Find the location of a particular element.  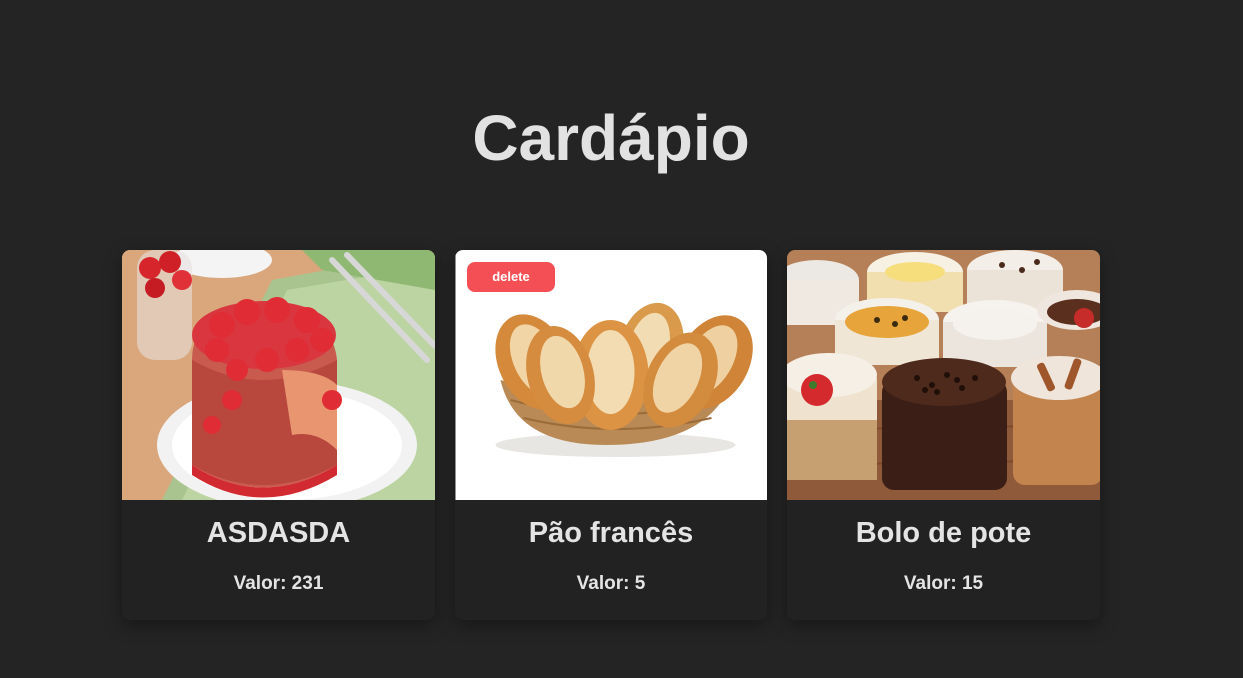

item-price: Valor: 15 is located at coordinates (943, 583).